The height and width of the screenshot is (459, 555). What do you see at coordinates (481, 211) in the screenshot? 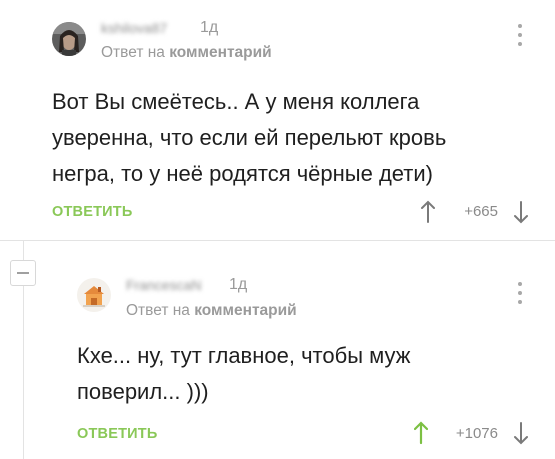
I see `rating-count: +665` at bounding box center [481, 211].